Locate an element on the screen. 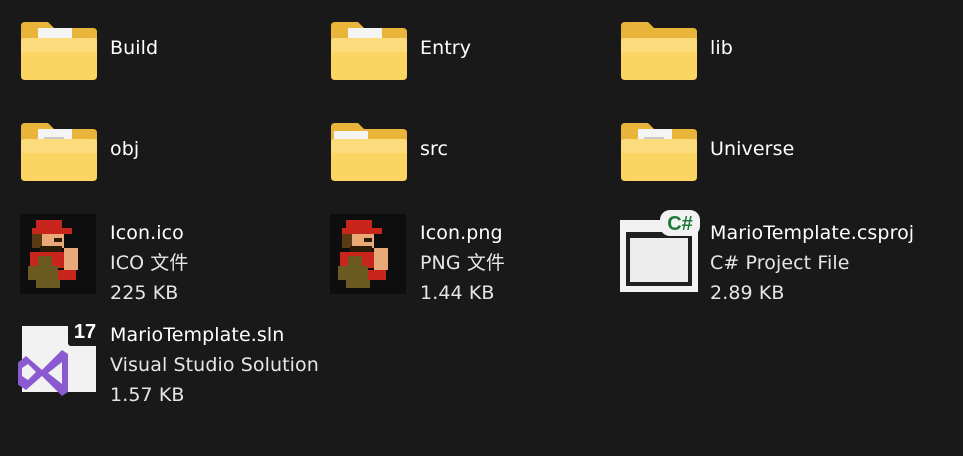 This screenshot has height=456, width=963. item-type: C# Project File is located at coordinates (780, 263).